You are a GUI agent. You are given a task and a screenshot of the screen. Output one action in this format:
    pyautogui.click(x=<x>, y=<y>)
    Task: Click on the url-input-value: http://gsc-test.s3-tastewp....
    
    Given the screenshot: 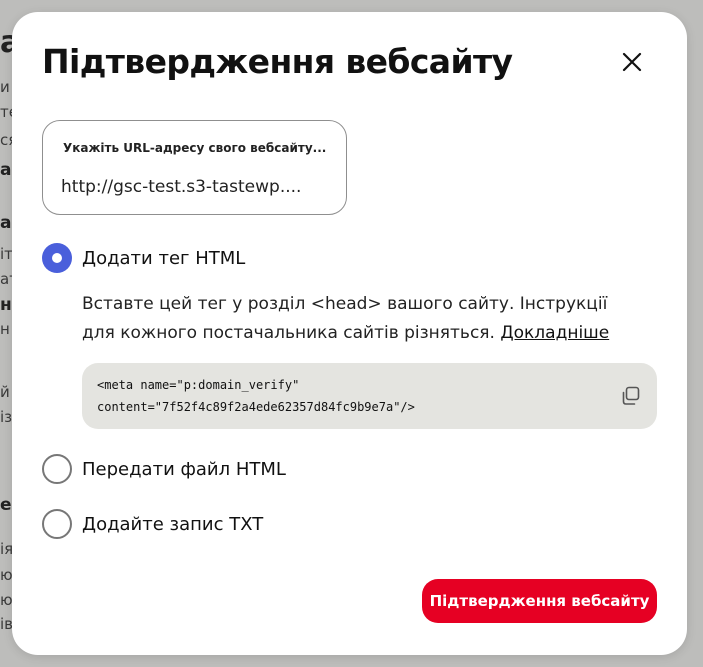 What is the action you would take?
    pyautogui.click(x=198, y=187)
    